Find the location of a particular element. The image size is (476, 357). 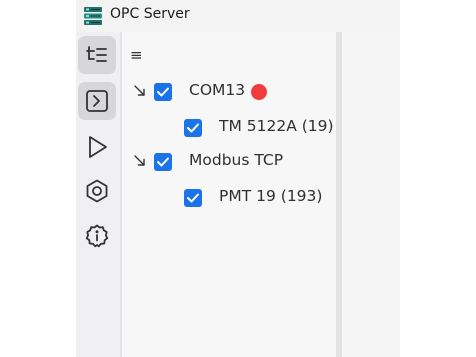

tree-menu-button: ≡ is located at coordinates (139, 55).